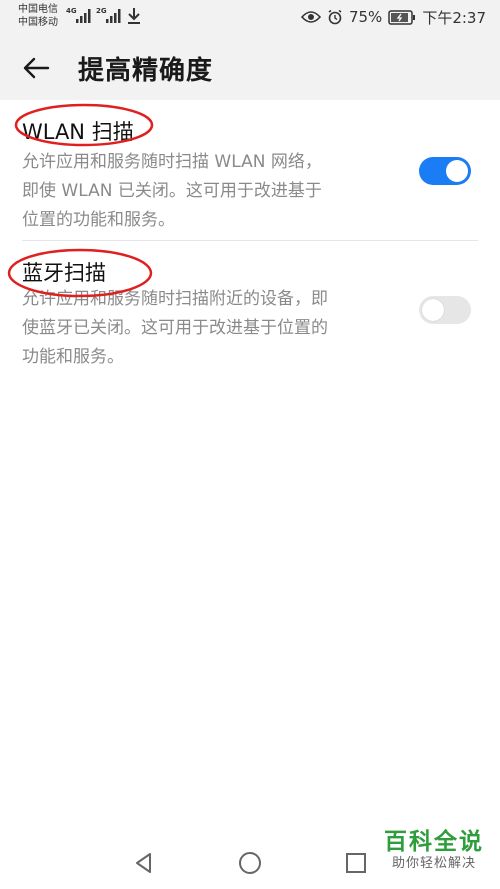 The width and height of the screenshot is (500, 889). What do you see at coordinates (78, 132) in the screenshot?
I see `setting-title: WLAN 扫描` at bounding box center [78, 132].